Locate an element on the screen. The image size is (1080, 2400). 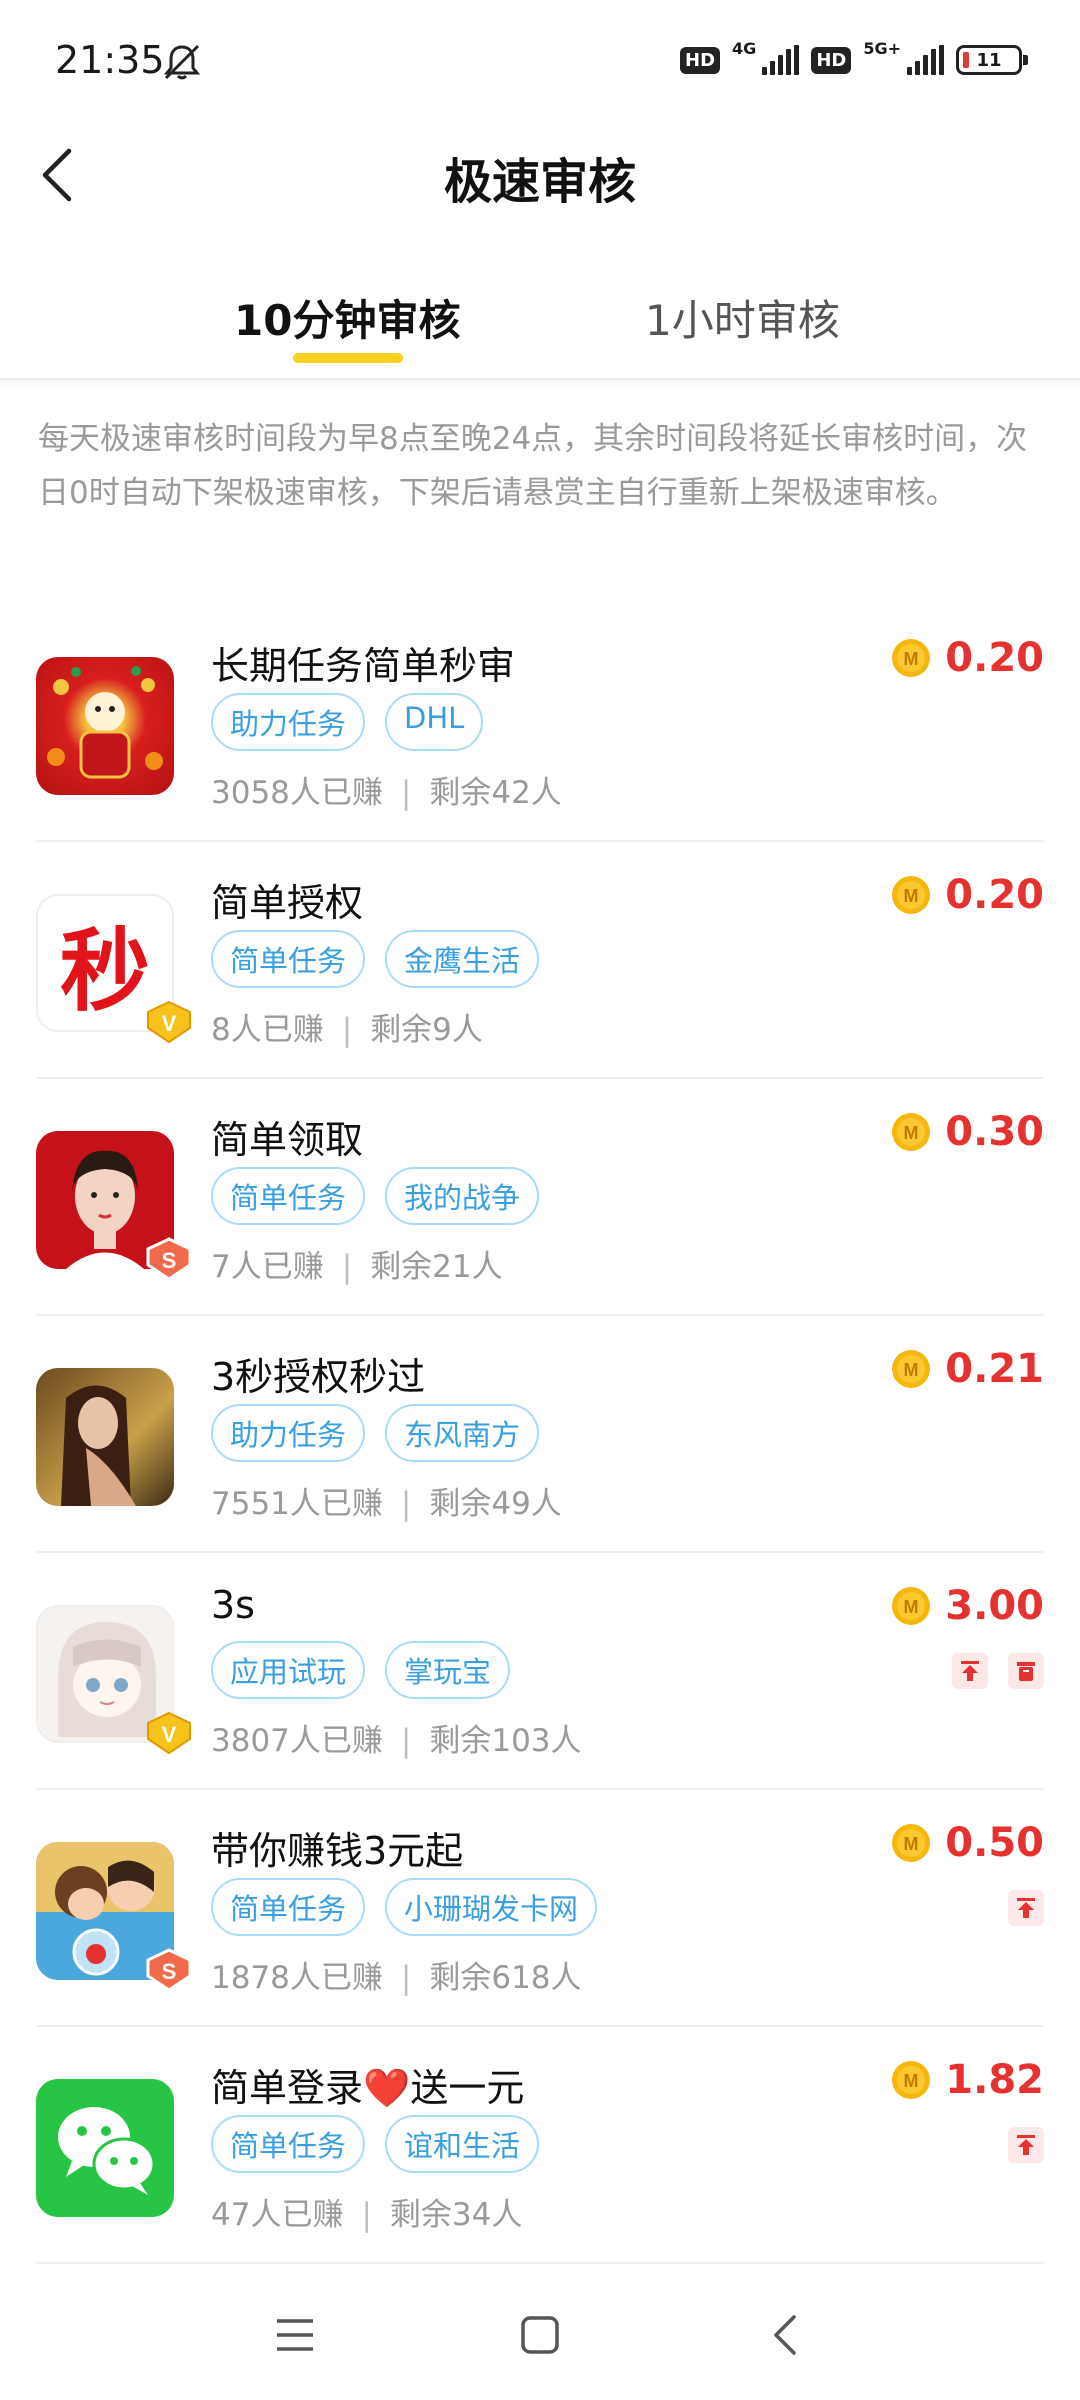
task-tag: 谊和生活 is located at coordinates (462, 2144).